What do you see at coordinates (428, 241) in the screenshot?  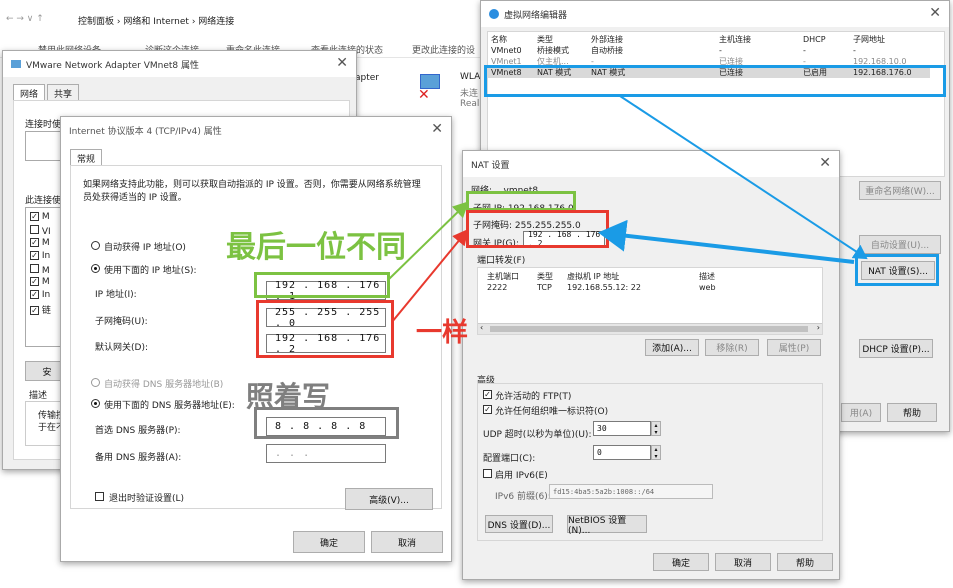 I see `green-arrow` at bounding box center [428, 241].